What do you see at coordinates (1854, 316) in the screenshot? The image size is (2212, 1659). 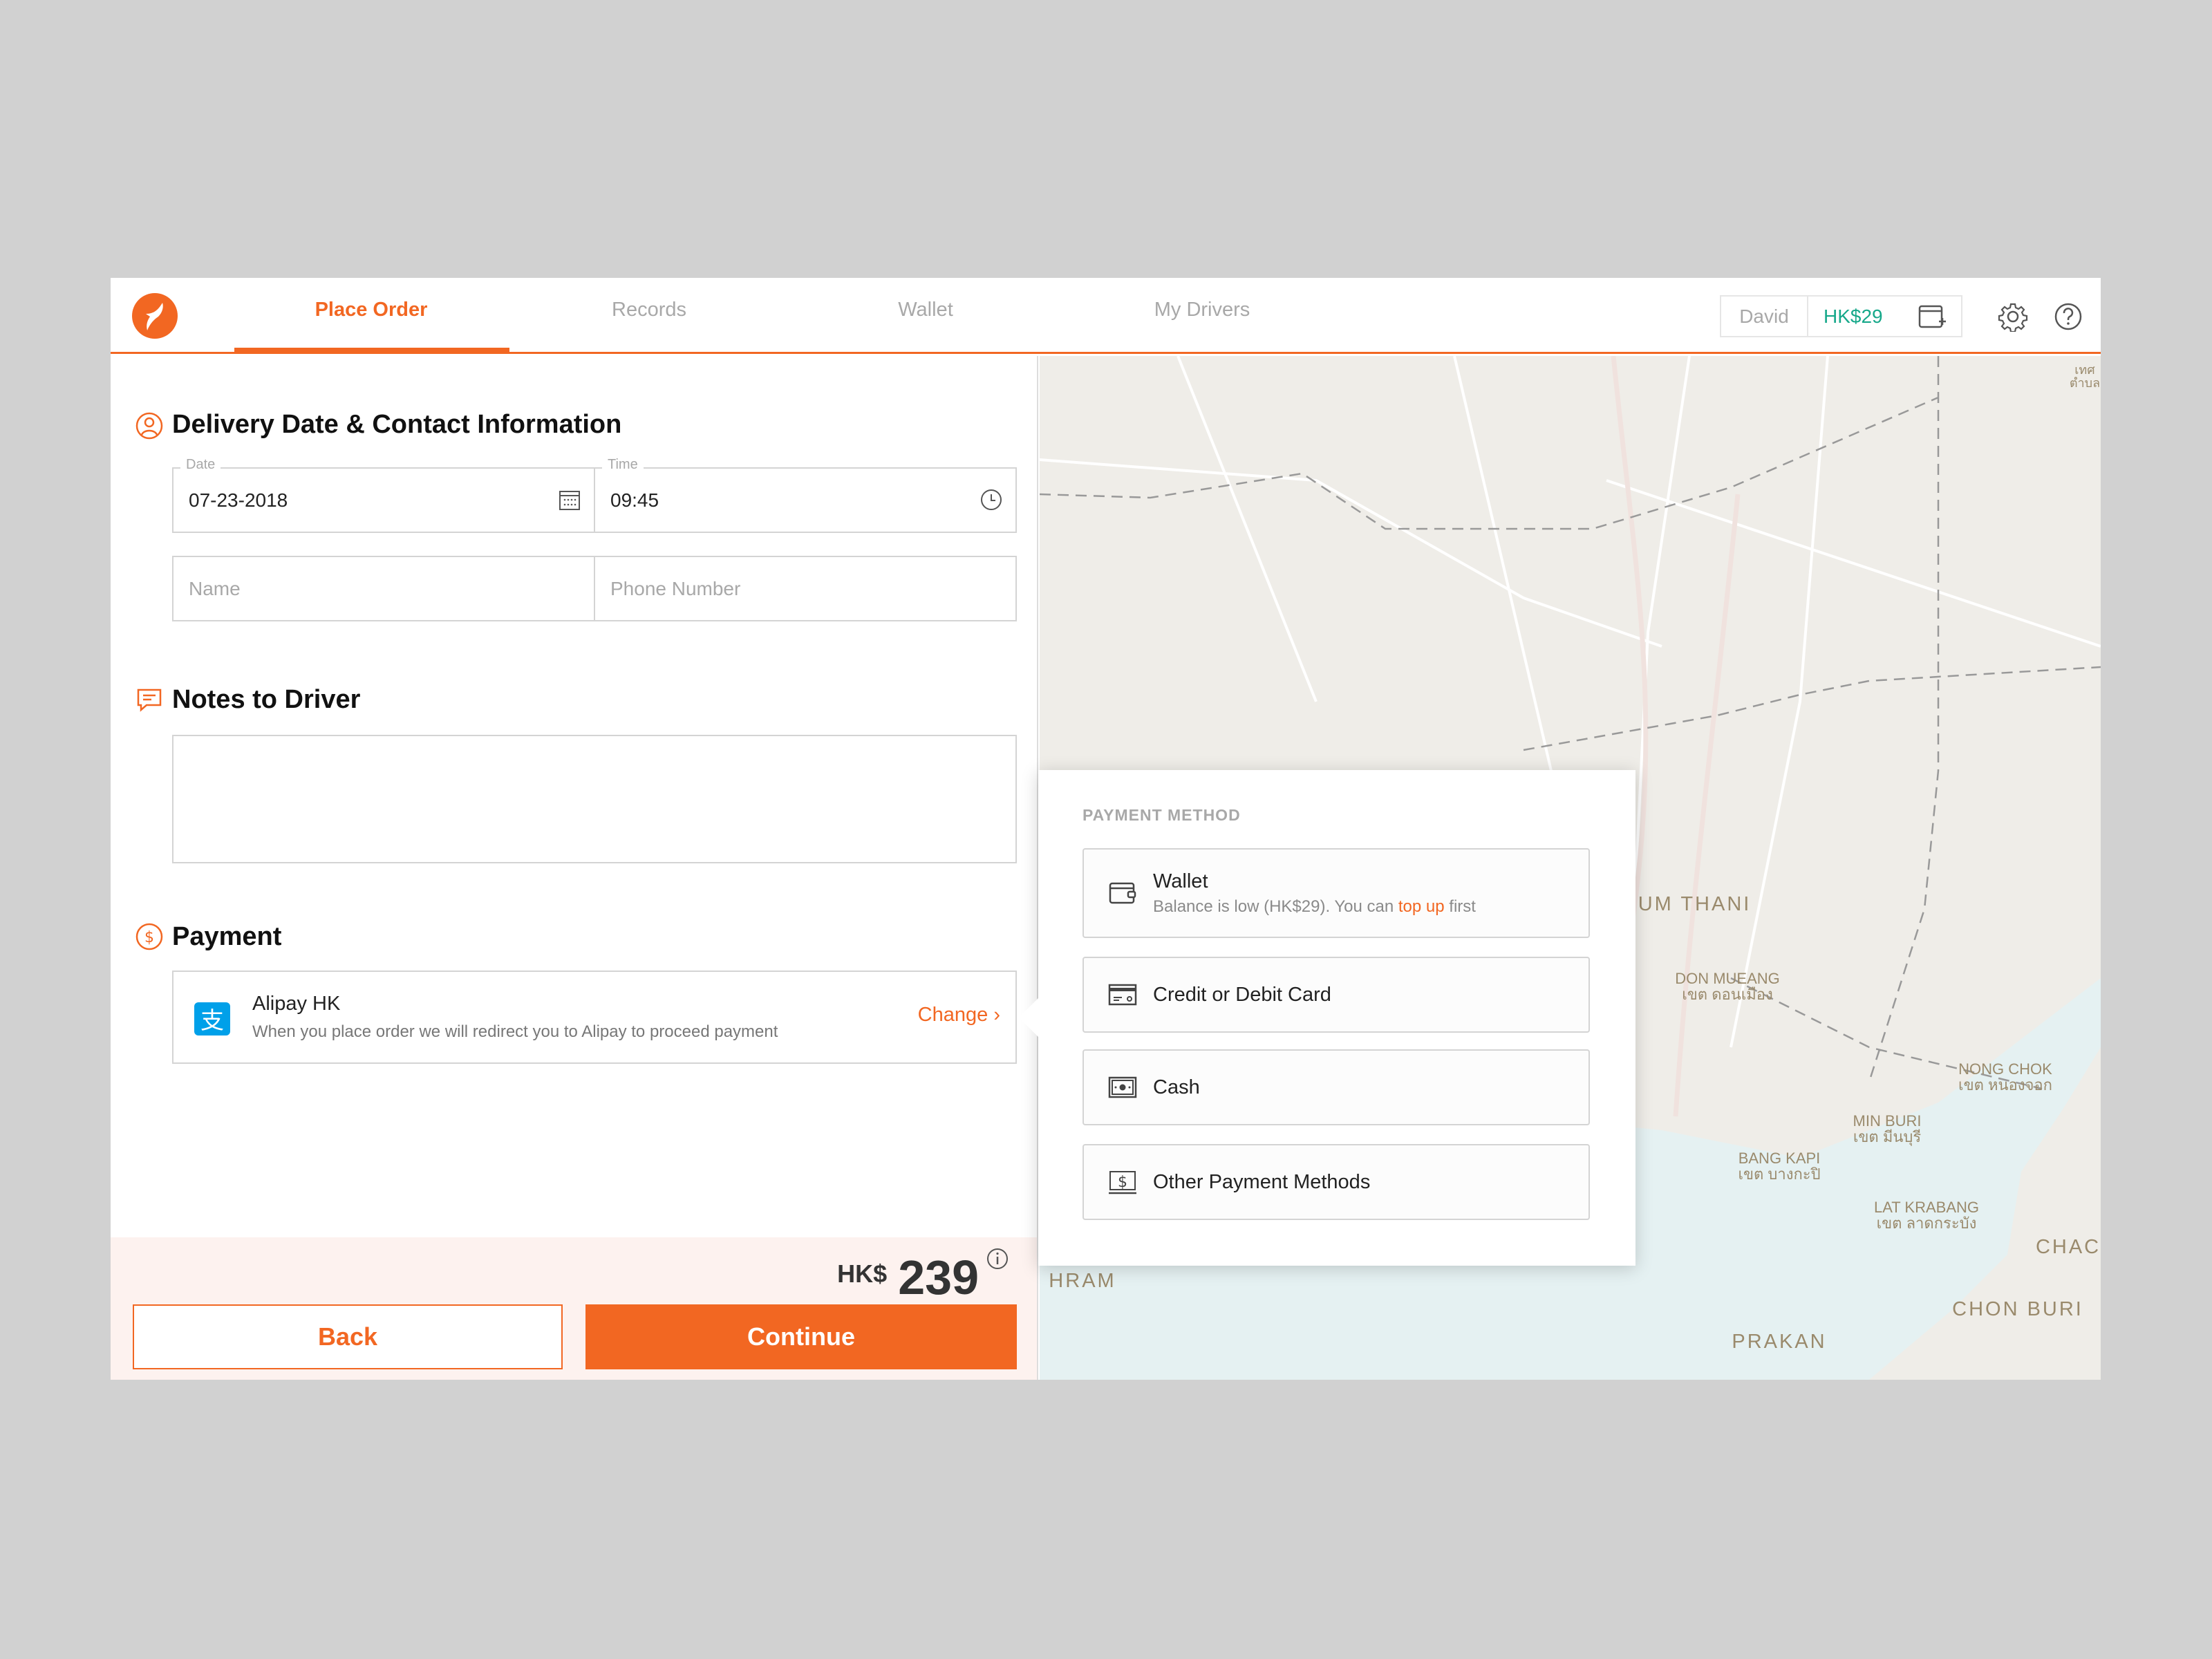 I see `wallet-balance: HK$29` at bounding box center [1854, 316].